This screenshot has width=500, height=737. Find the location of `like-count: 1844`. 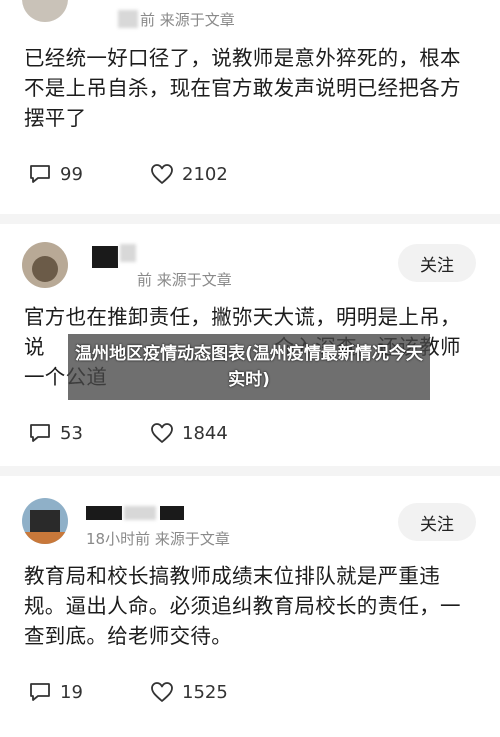

like-count: 1844 is located at coordinates (189, 433).